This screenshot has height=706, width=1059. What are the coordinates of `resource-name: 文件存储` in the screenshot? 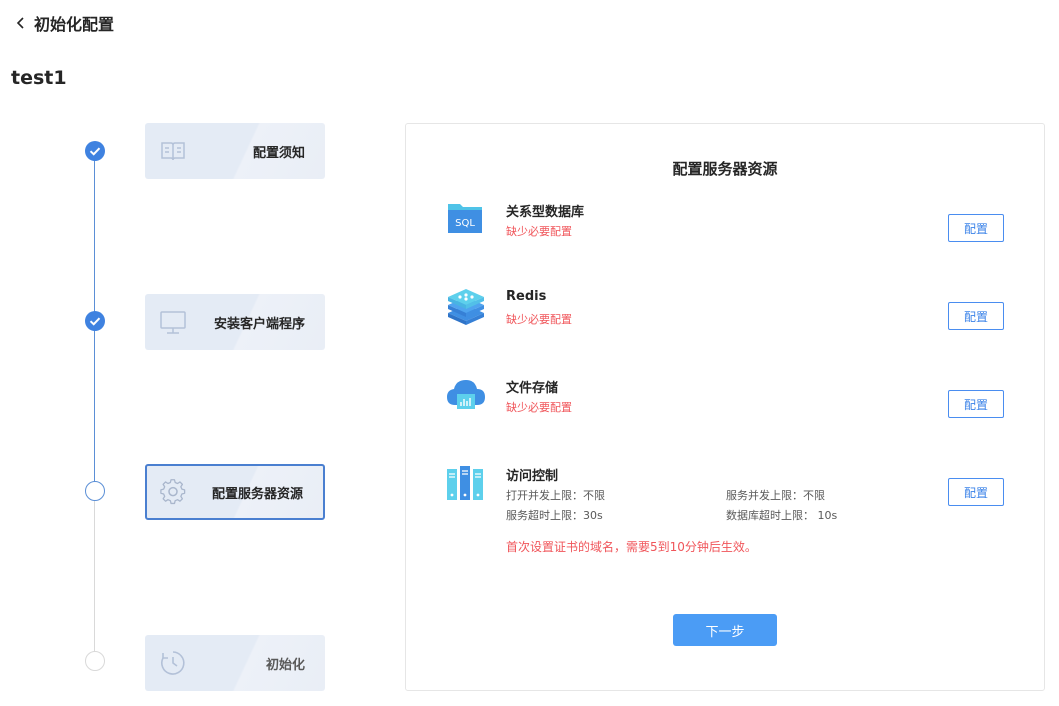 It's located at (532, 388).